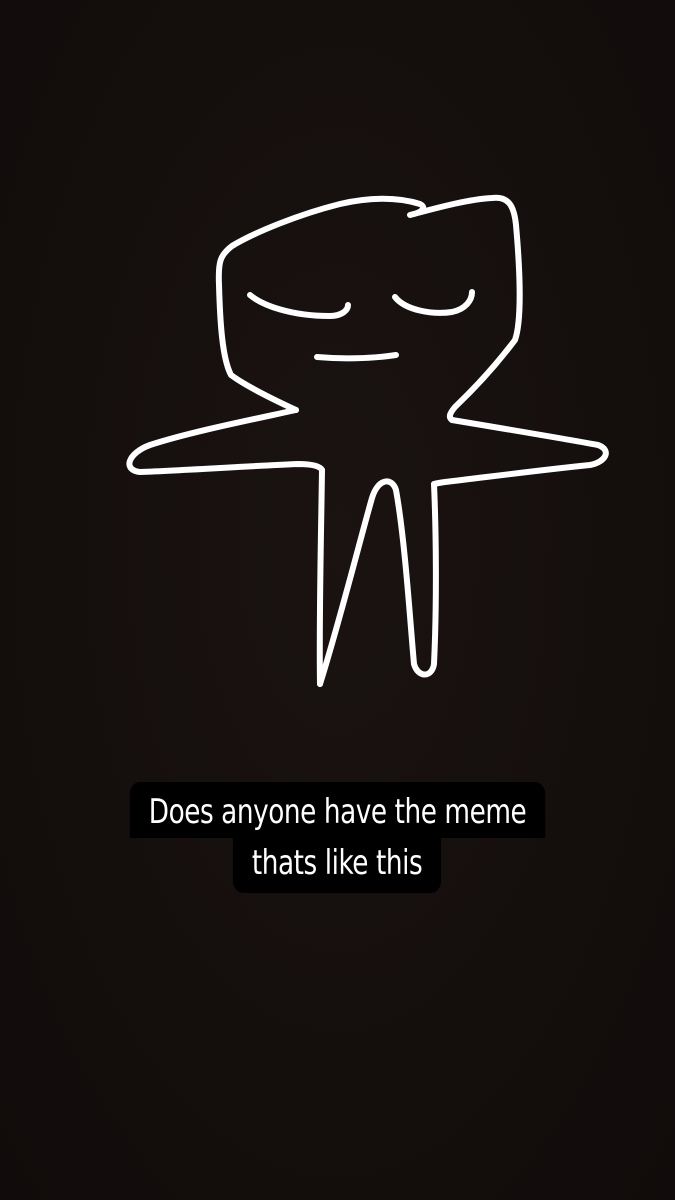  Describe the element at coordinates (356, 357) in the screenshot. I see `doodle-mouth` at that location.